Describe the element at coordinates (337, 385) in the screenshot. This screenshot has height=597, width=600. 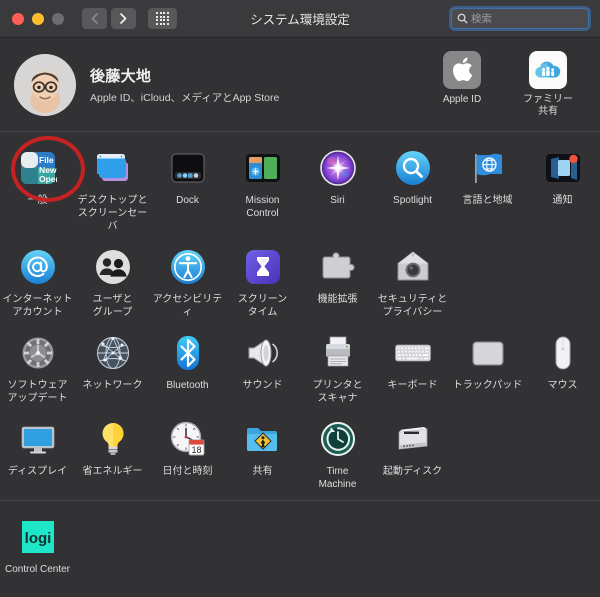
I see `printers-label-line1: プリンタと` at that location.